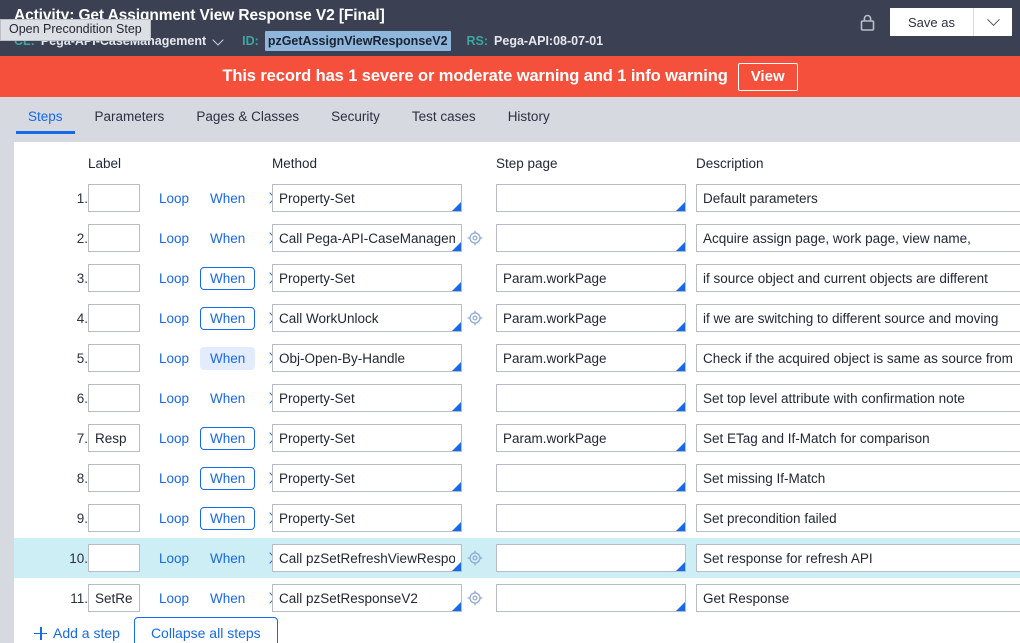  I want to click on collapse-all-steps-button: Collapse all steps, so click(205, 630).